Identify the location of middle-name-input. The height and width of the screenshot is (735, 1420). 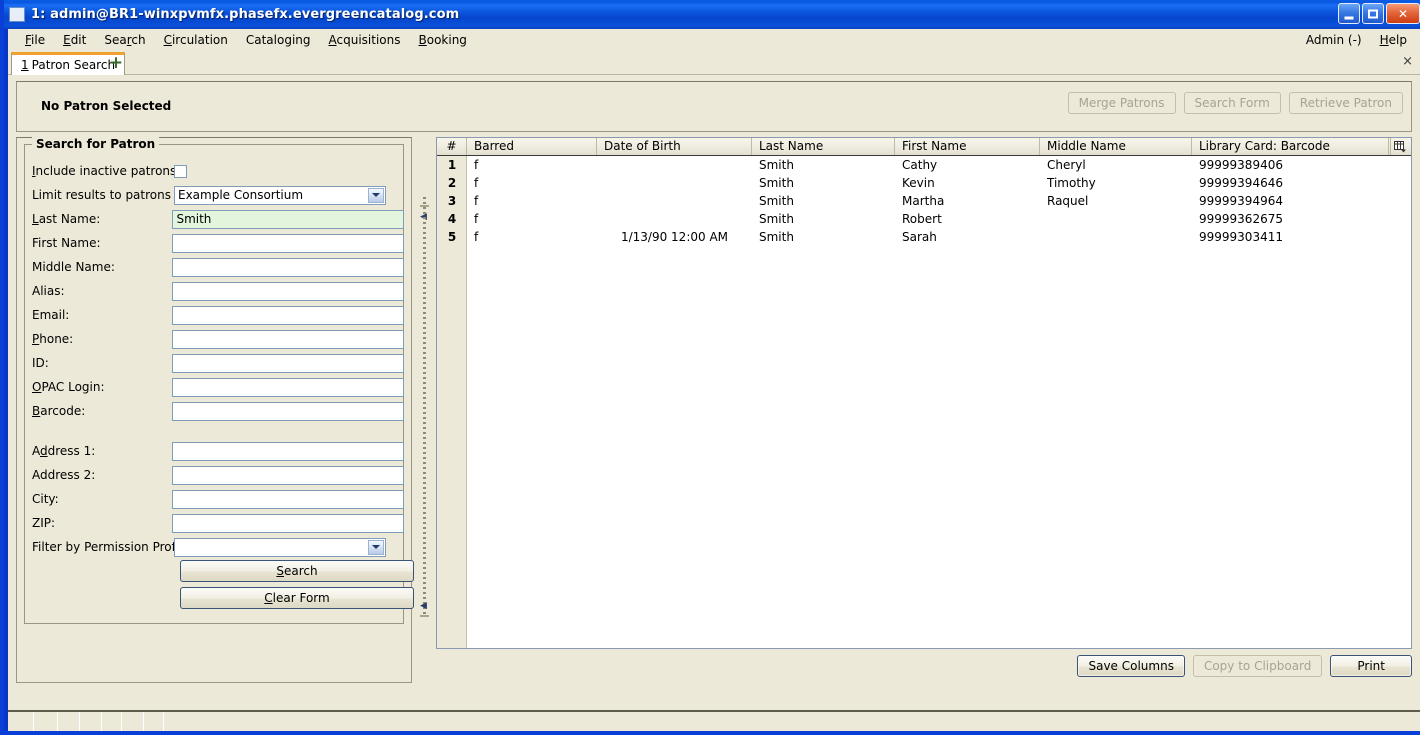
(288, 267).